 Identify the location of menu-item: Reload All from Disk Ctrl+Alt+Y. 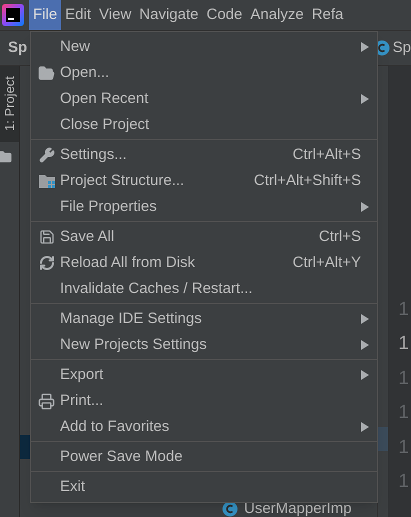
(204, 263).